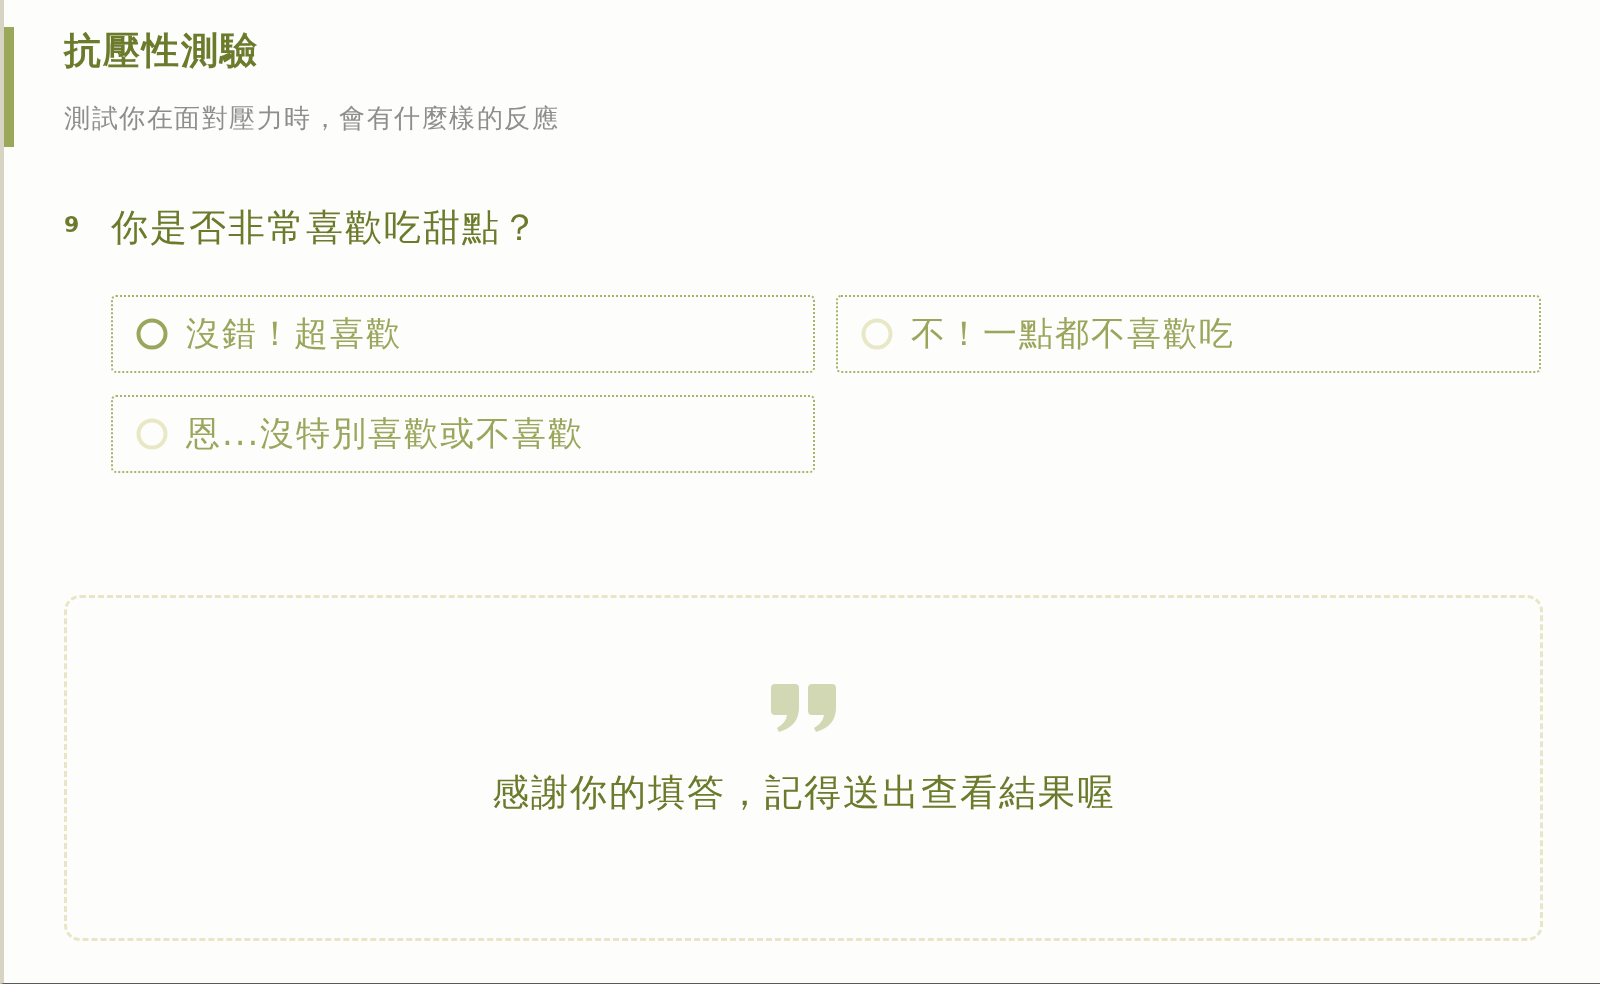  Describe the element at coordinates (803, 793) in the screenshot. I see `completion-message: 感謝你的填答，記得送出查看結果喔` at that location.